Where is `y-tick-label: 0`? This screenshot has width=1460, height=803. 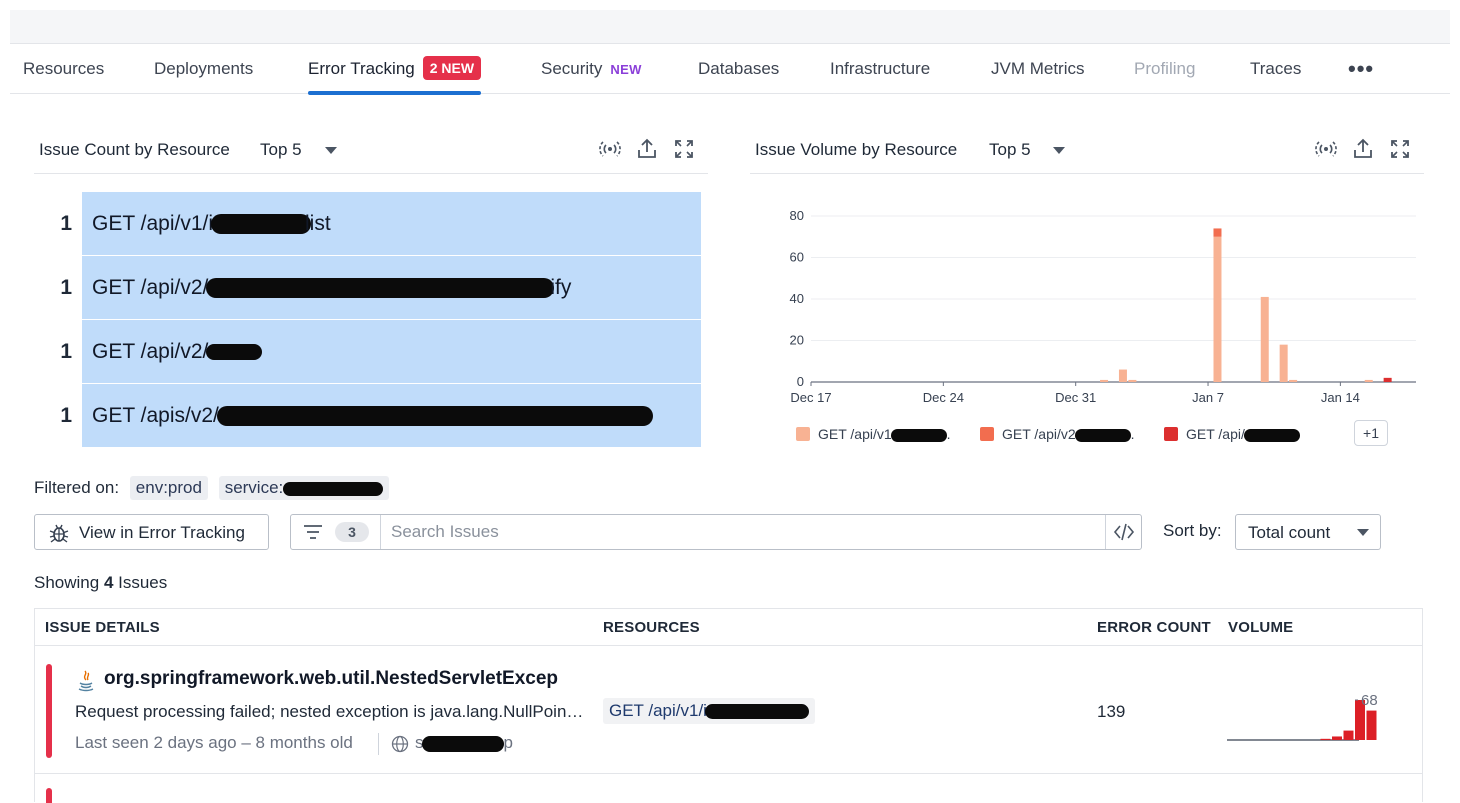
y-tick-label: 0 is located at coordinates (800, 381).